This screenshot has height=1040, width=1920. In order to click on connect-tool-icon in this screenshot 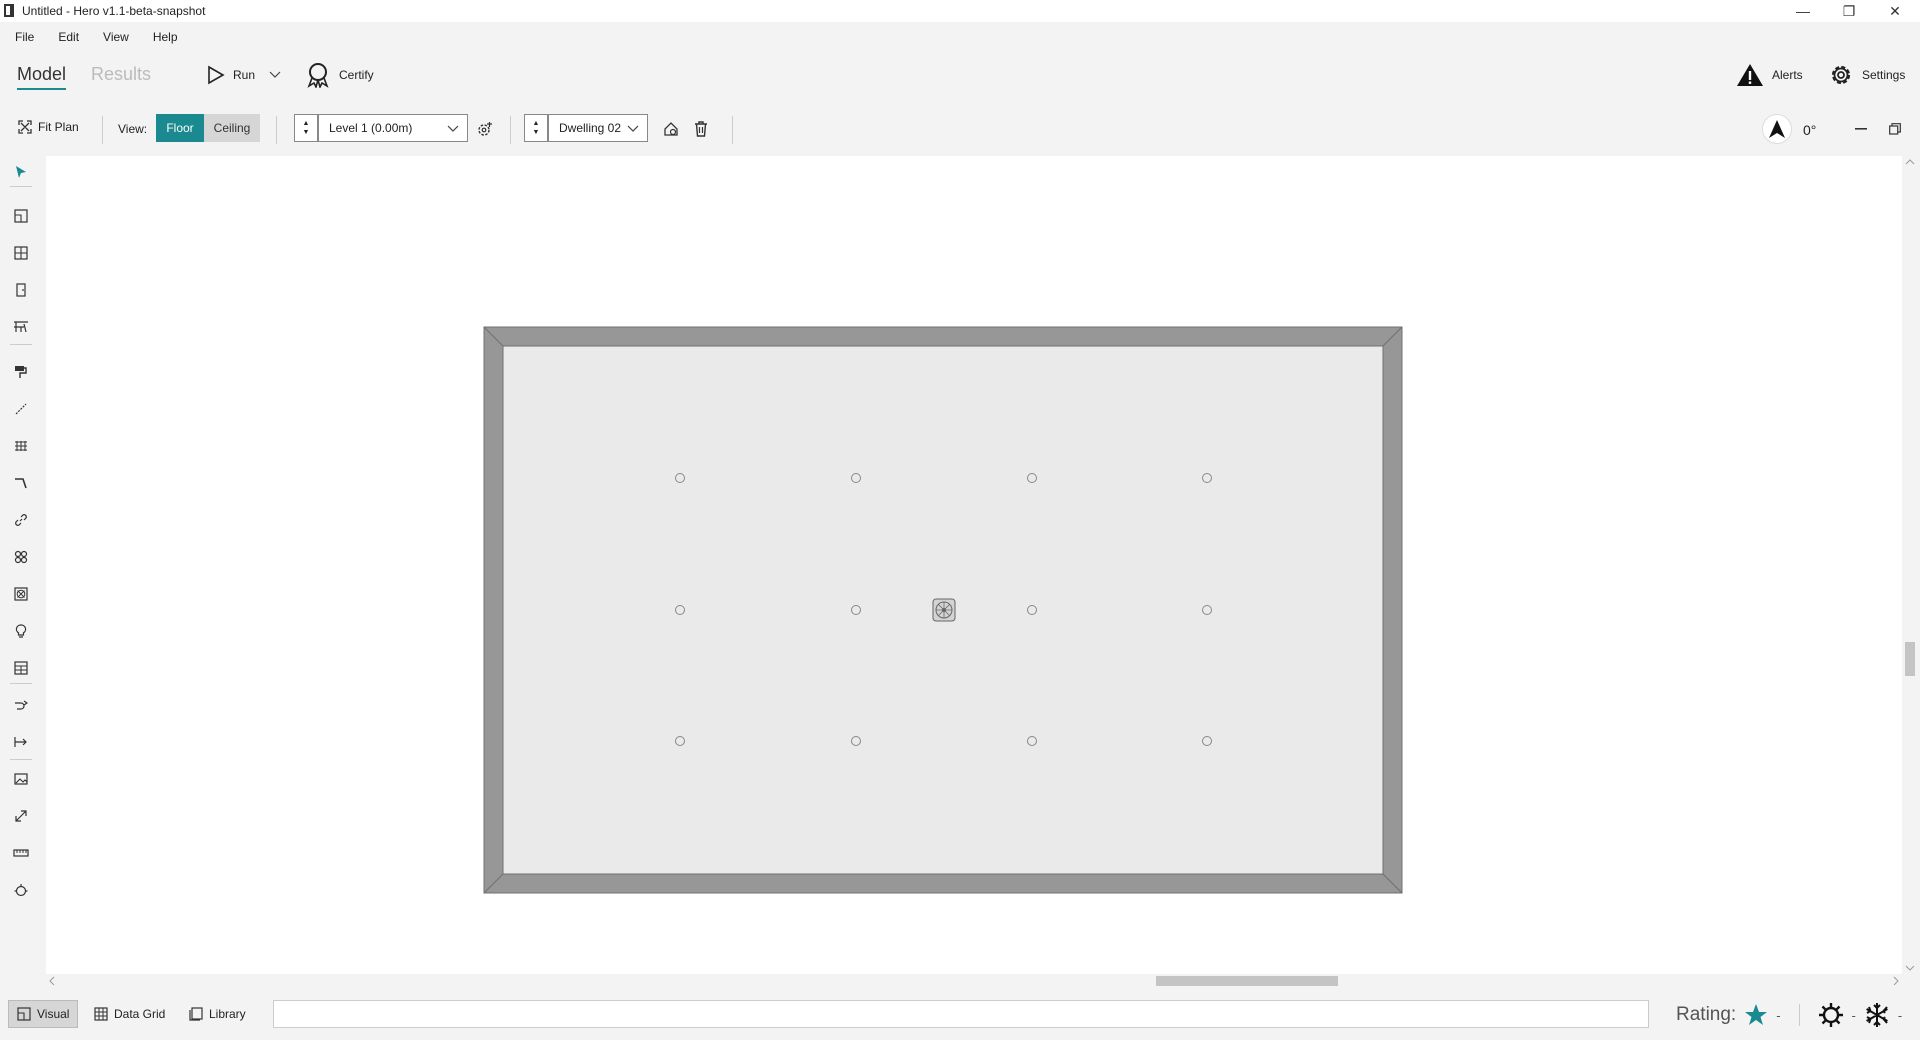, I will do `click(21, 742)`.